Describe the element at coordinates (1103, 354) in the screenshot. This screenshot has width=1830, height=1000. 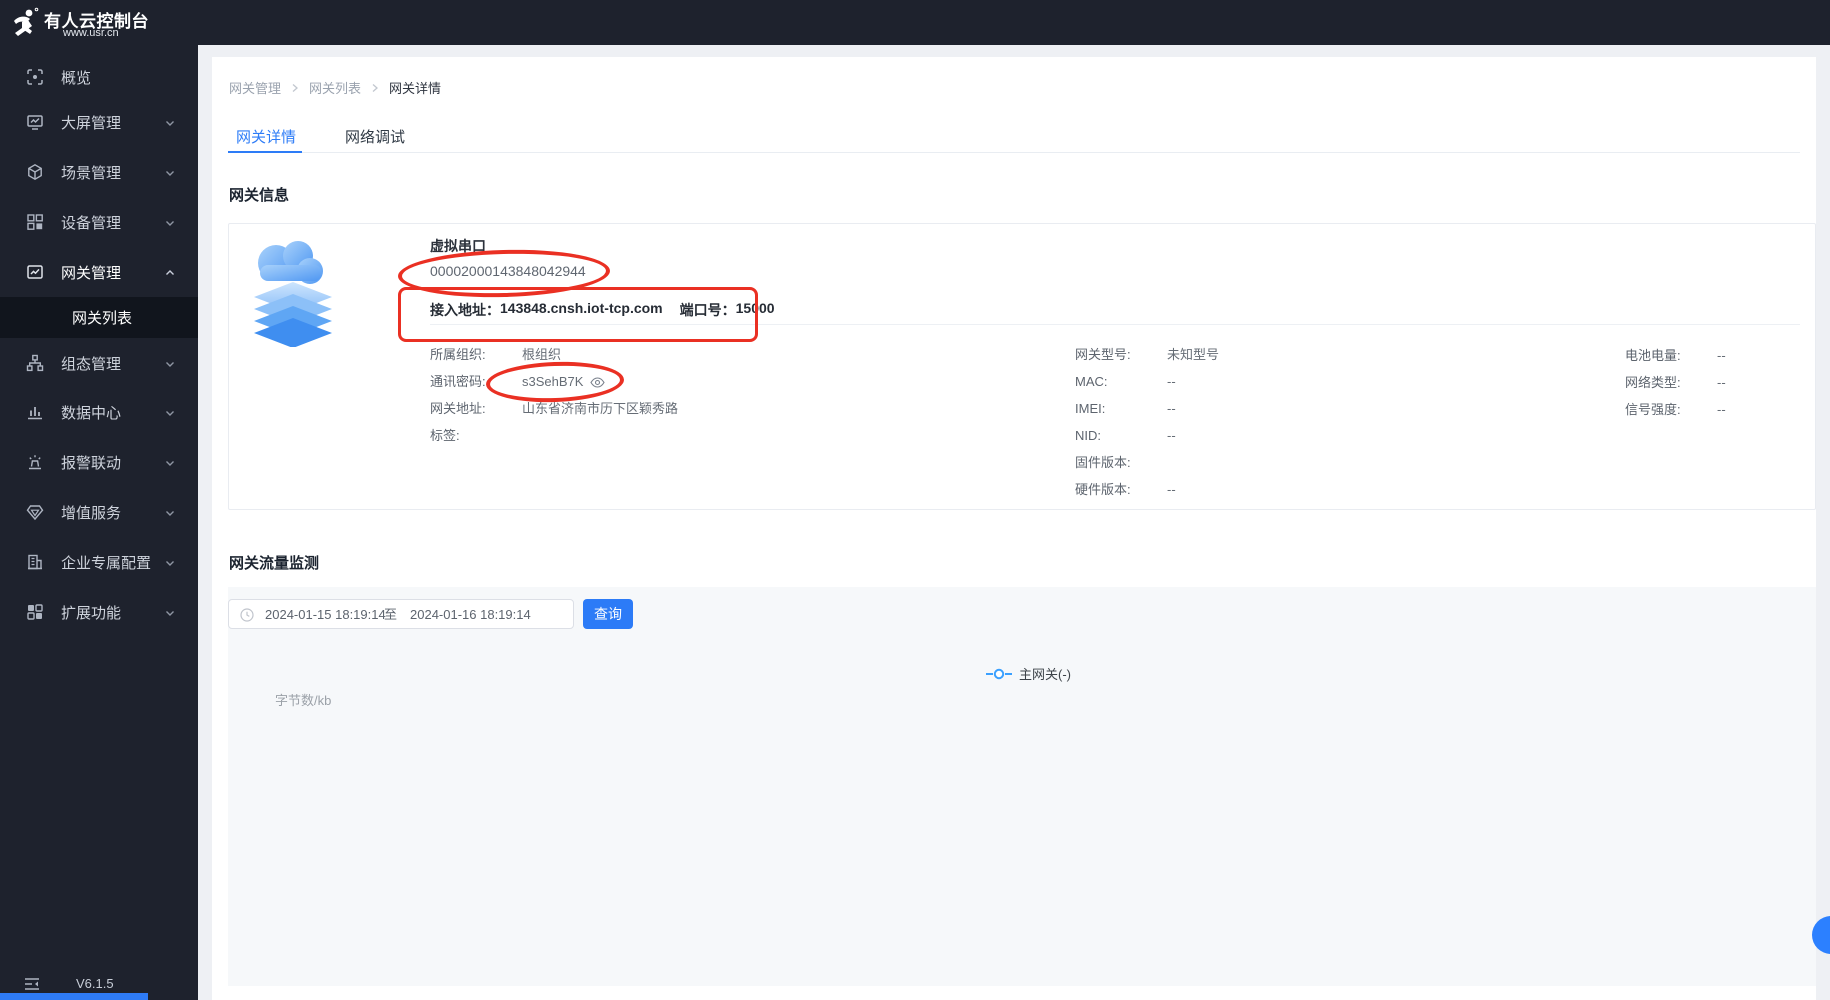
I see `field-label: 网关型号:` at that location.